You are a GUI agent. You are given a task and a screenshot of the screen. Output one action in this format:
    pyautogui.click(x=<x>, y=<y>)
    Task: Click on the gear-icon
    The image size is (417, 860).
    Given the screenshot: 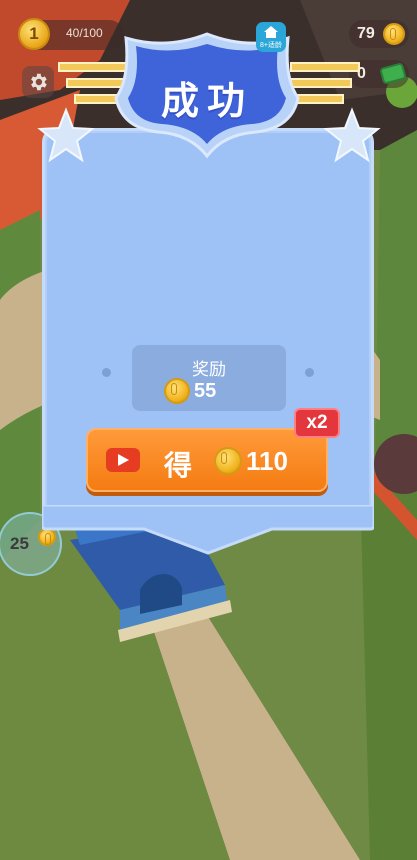 What is the action you would take?
    pyautogui.click(x=39, y=82)
    